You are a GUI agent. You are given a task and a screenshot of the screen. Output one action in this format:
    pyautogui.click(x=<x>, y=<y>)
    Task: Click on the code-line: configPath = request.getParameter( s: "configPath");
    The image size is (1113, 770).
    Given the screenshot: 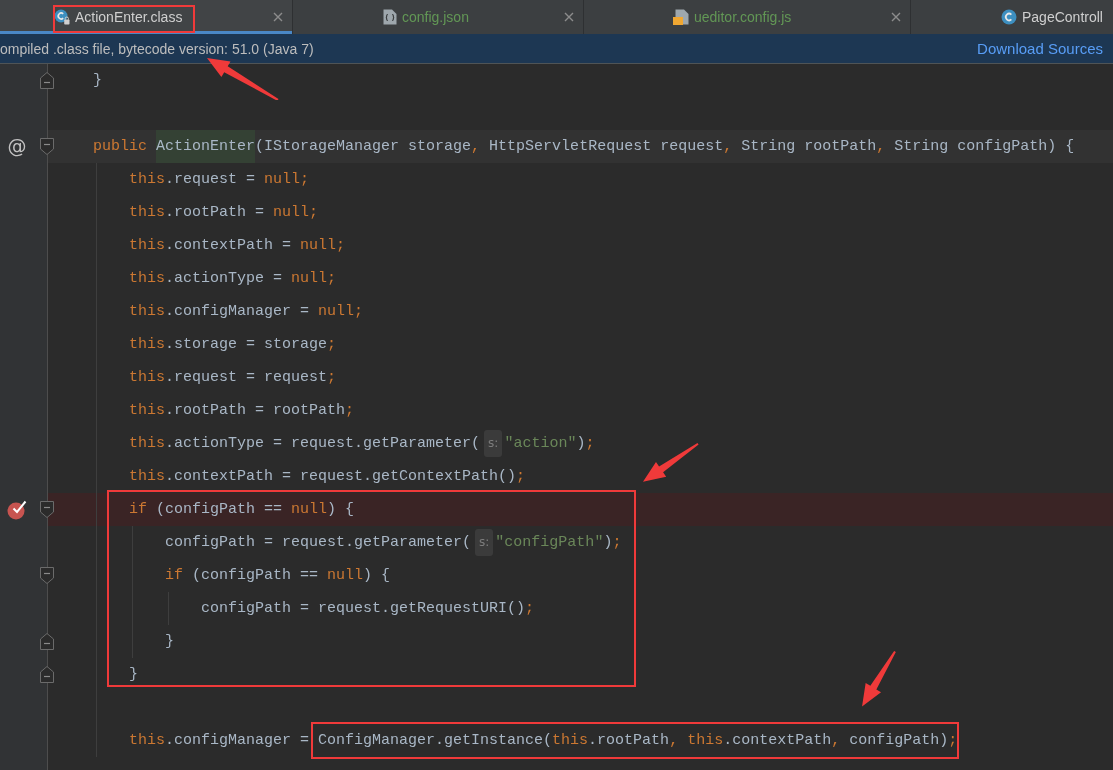 What is the action you would take?
    pyautogui.click(x=393, y=542)
    